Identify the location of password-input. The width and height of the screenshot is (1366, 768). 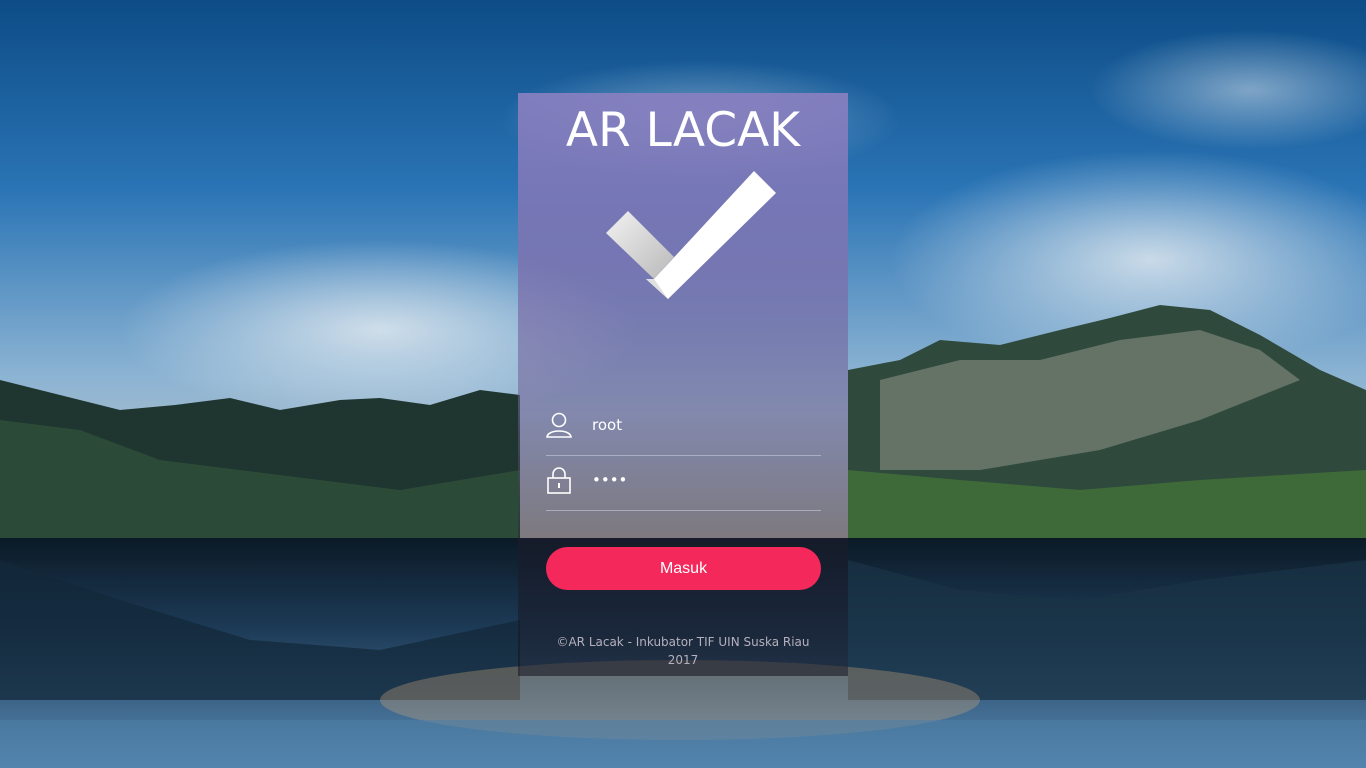
(704, 480).